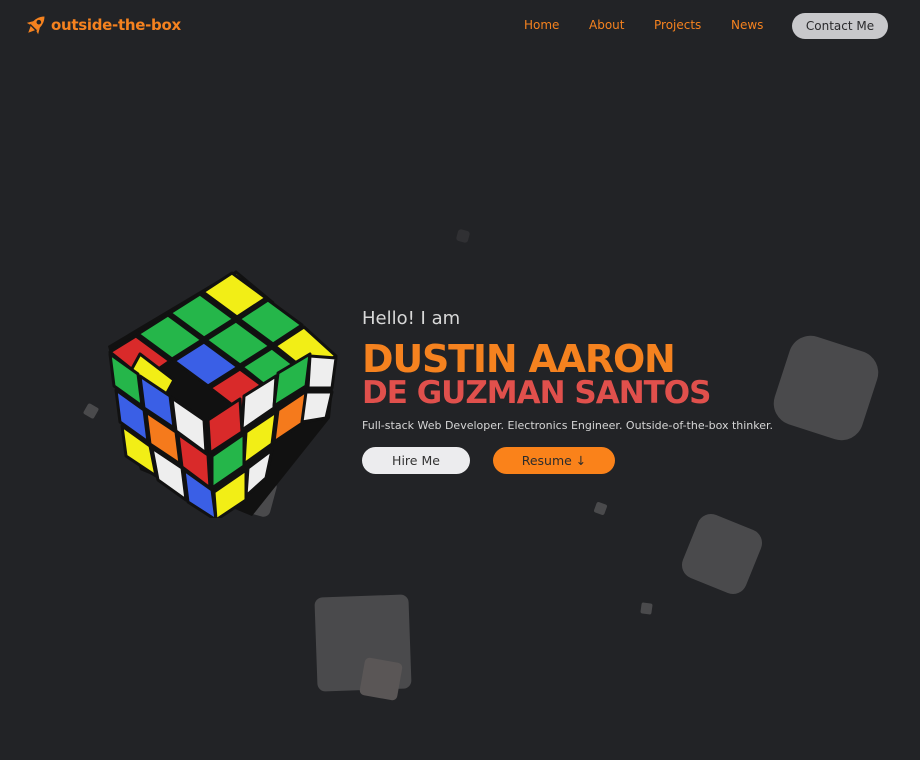 The height and width of the screenshot is (760, 920). Describe the element at coordinates (747, 25) in the screenshot. I see `nav-news: News` at that location.